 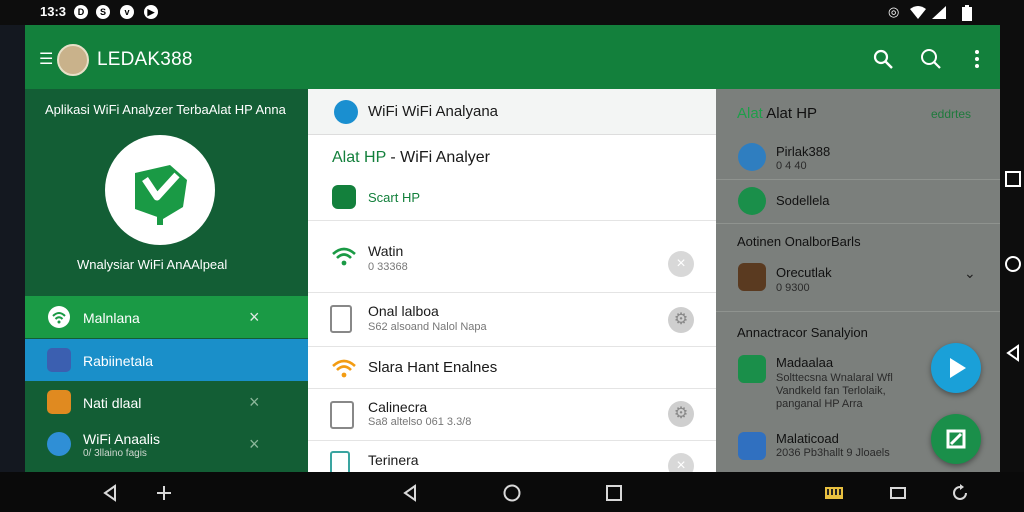 I want to click on s-icon: S, so click(x=103, y=12).